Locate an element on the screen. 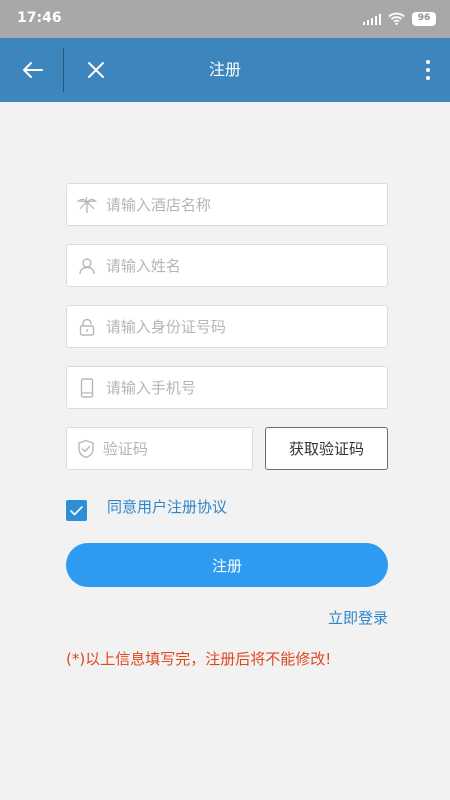 The width and height of the screenshot is (450, 800). page-title: 注册 is located at coordinates (224, 69).